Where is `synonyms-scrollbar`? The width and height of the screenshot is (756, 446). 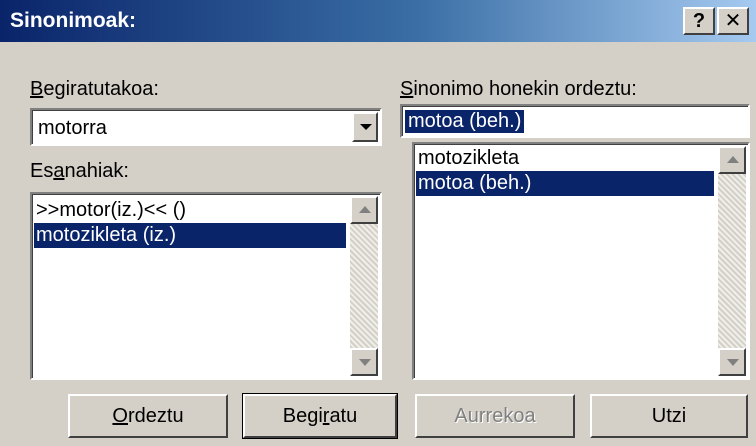
synonyms-scrollbar is located at coordinates (732, 261).